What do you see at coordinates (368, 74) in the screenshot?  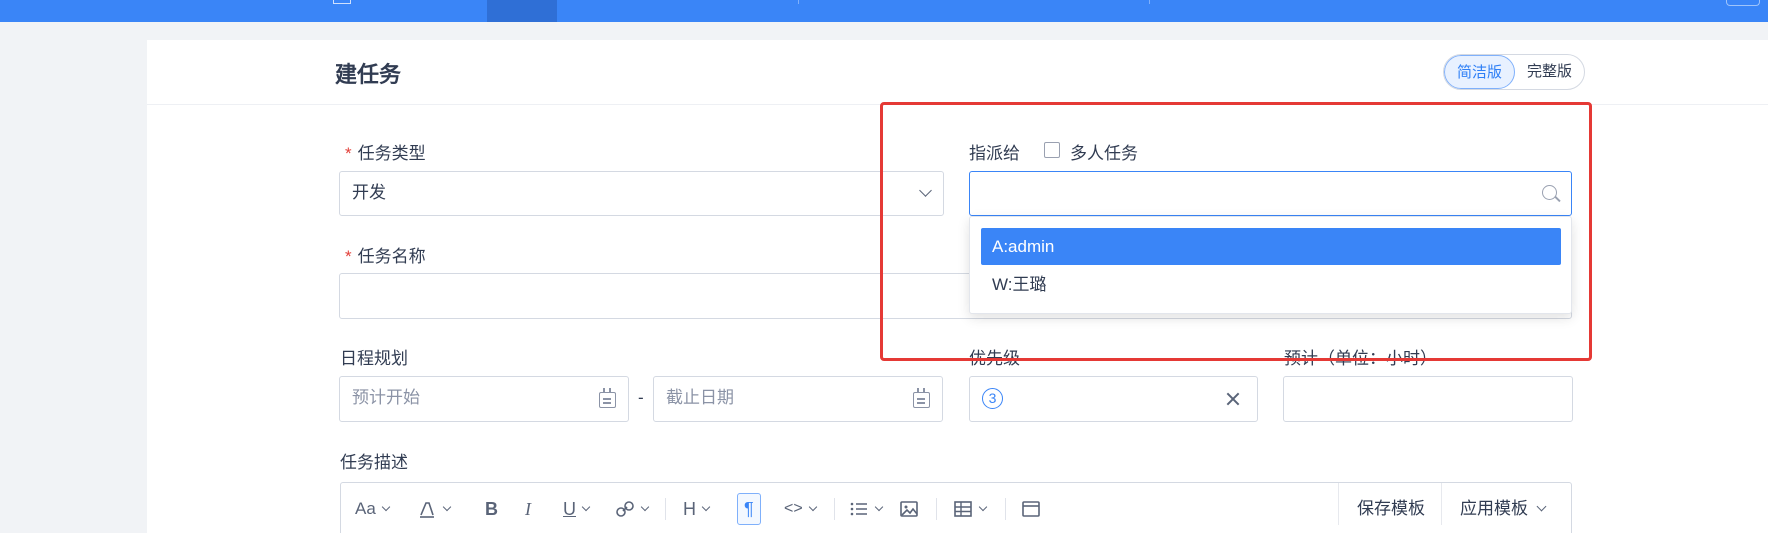 I see `page-title: 建任务` at bounding box center [368, 74].